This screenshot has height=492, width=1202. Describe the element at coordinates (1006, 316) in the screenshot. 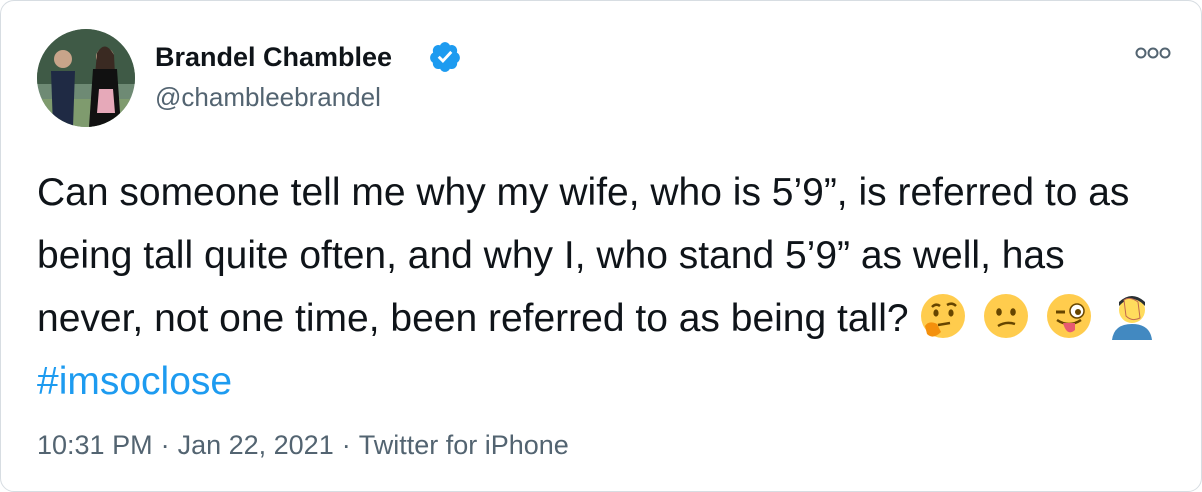

I see `confused-face-icon` at that location.